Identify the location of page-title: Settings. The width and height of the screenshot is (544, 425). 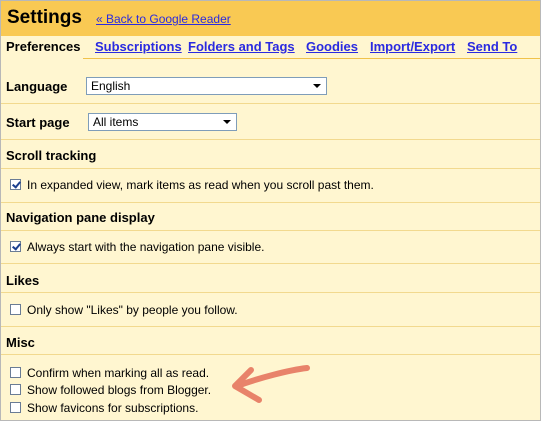
(44, 17).